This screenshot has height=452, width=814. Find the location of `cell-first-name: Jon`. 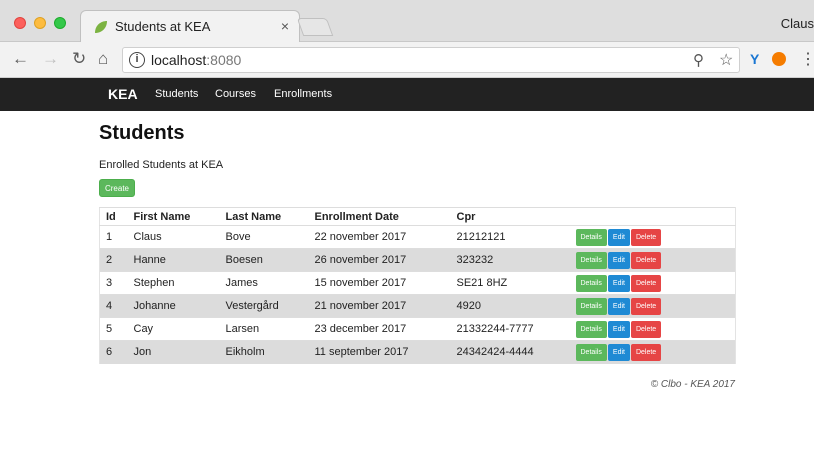

cell-first-name: Jon is located at coordinates (173, 352).